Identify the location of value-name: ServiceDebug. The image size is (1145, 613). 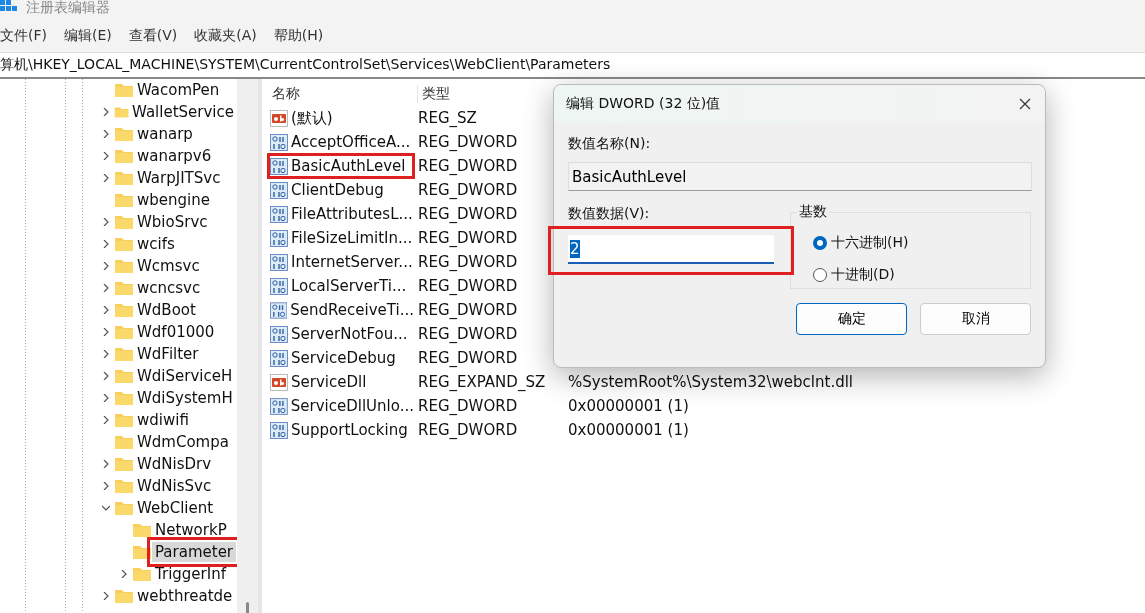
(343, 358).